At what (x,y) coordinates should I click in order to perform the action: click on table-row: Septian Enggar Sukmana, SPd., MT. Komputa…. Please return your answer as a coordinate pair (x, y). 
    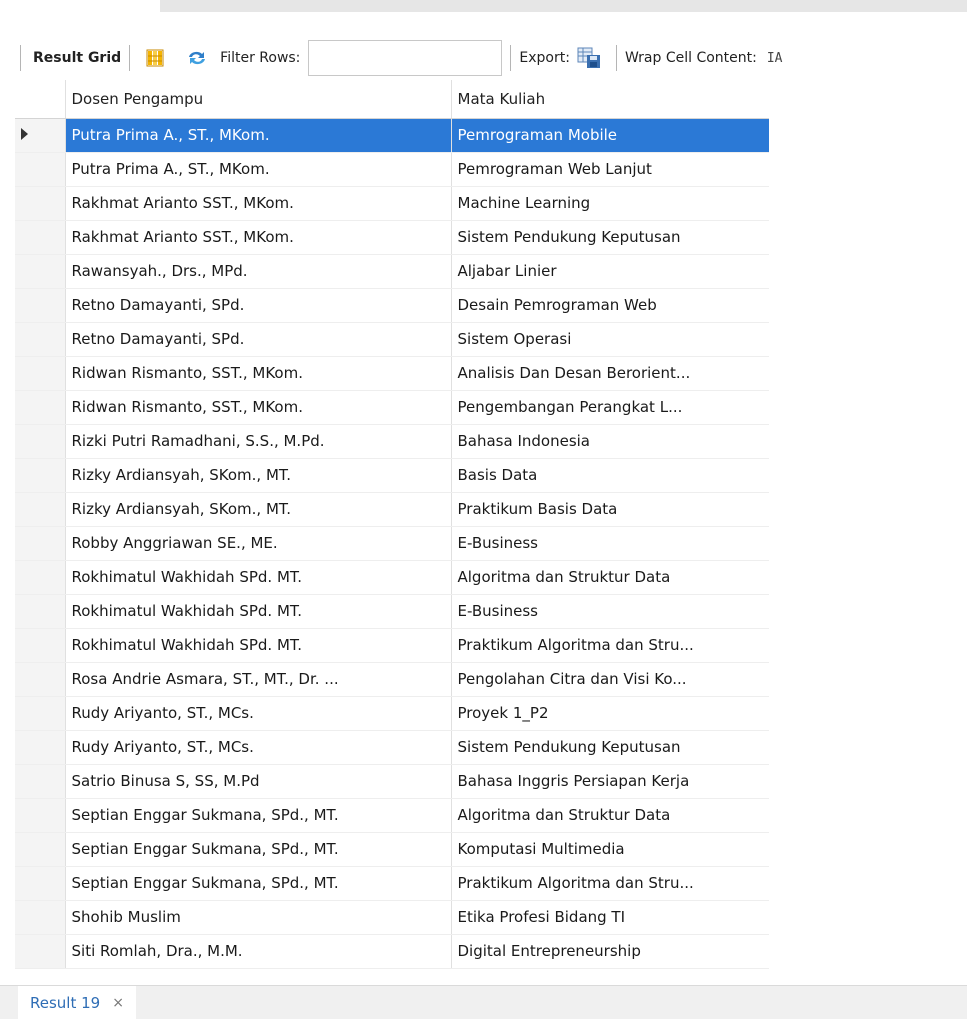
    Looking at the image, I should click on (392, 849).